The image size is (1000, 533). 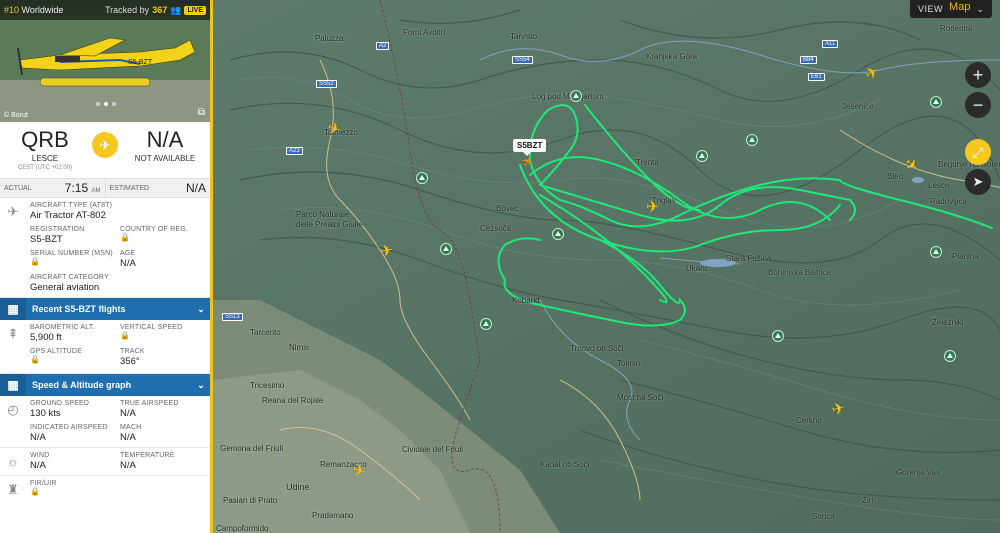 What do you see at coordinates (326, 84) in the screenshot?
I see `road-badge: SS52` at bounding box center [326, 84].